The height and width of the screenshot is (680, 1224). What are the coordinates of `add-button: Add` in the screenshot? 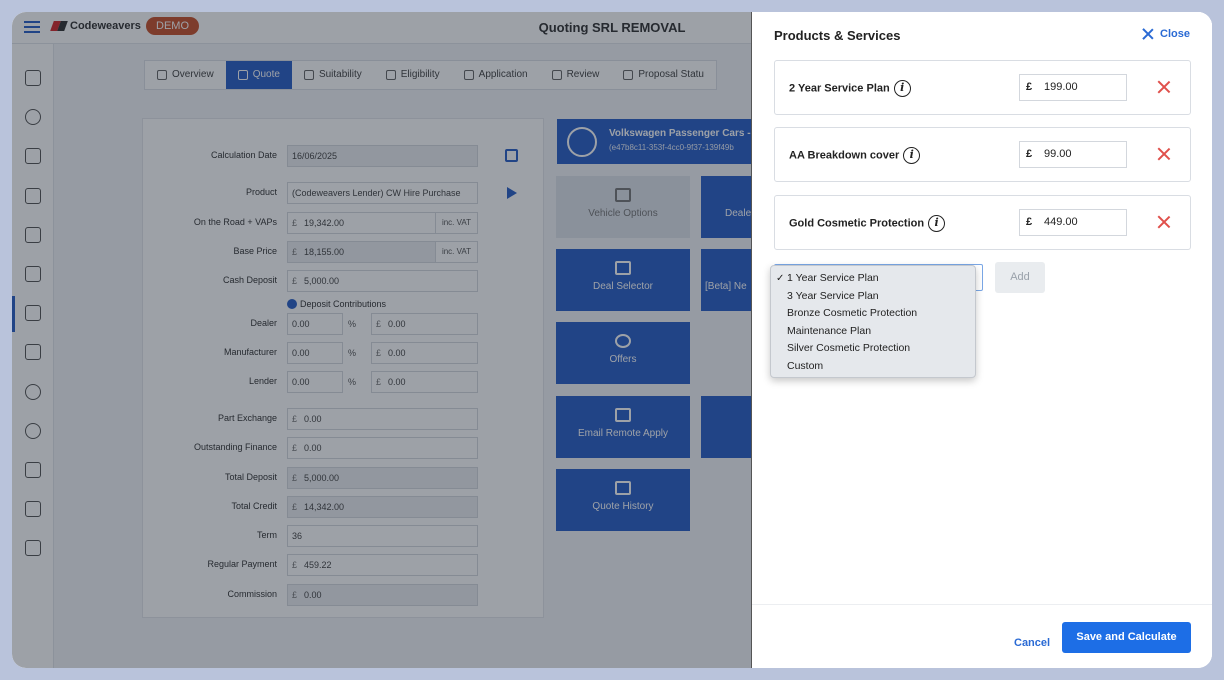 It's located at (1020, 277).